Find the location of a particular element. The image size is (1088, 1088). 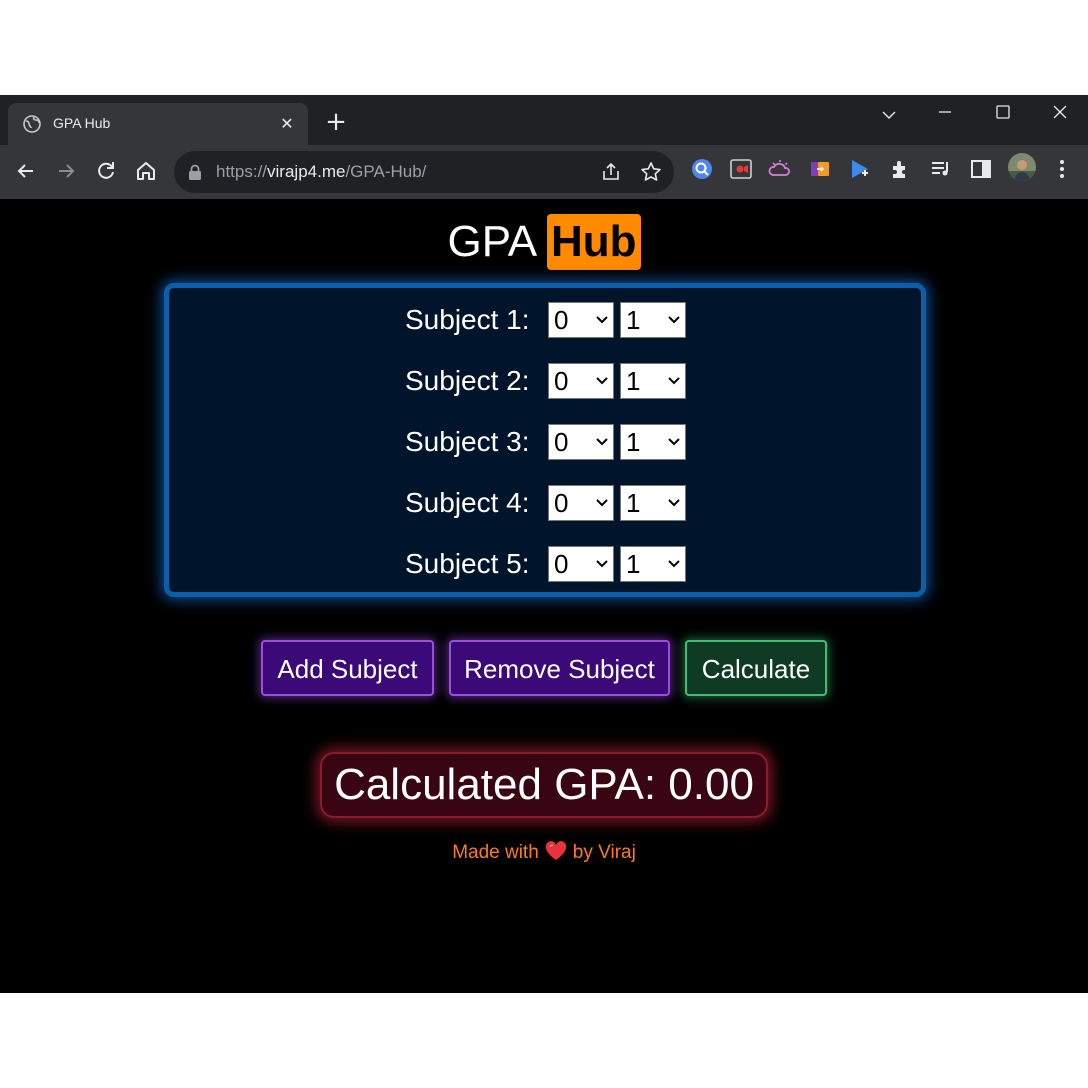

add-subject-button: Add Subject is located at coordinates (347, 668).